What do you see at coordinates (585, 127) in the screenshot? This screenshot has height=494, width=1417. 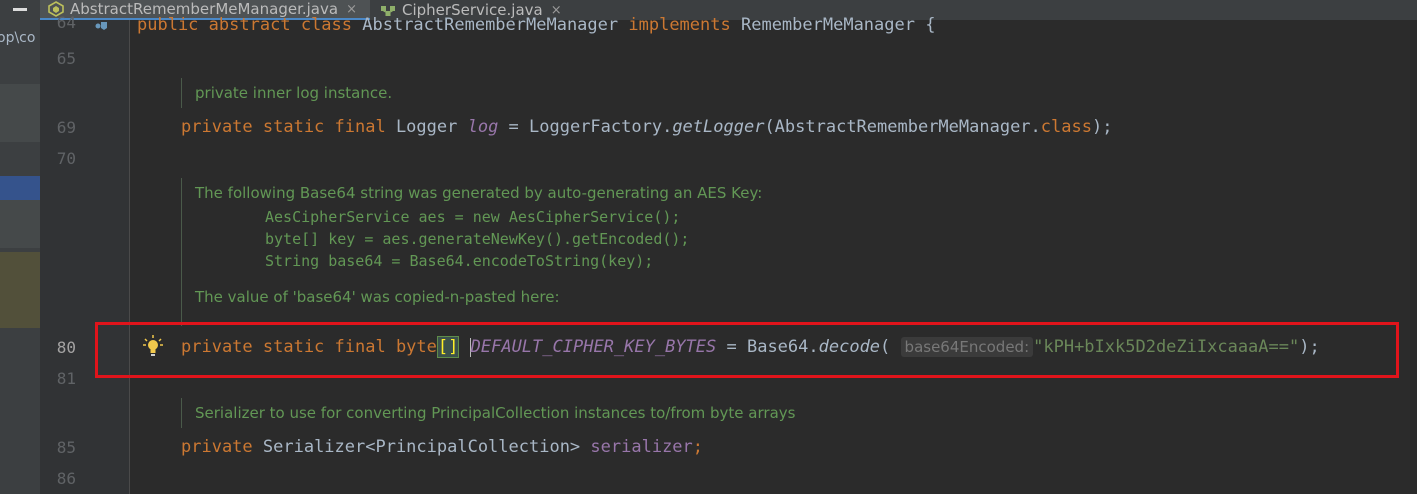 I see `assignment: = LoggerFactory.` at bounding box center [585, 127].